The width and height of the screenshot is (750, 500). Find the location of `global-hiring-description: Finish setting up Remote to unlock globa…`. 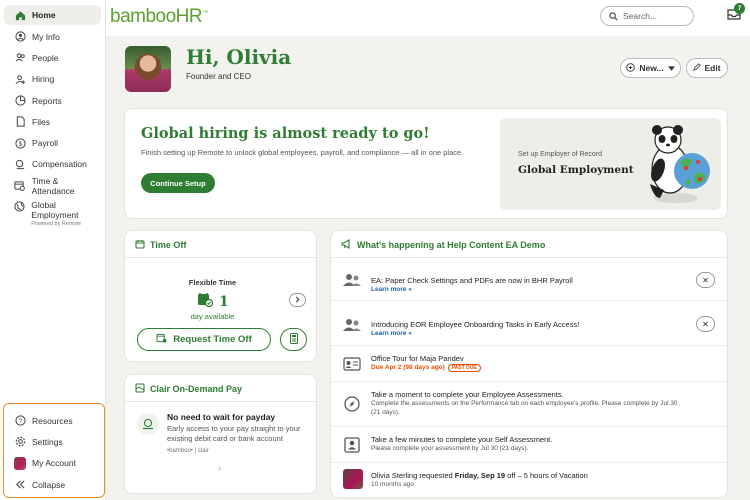

global-hiring-description: Finish setting up Remote to unlock globa… is located at coordinates (302, 152).